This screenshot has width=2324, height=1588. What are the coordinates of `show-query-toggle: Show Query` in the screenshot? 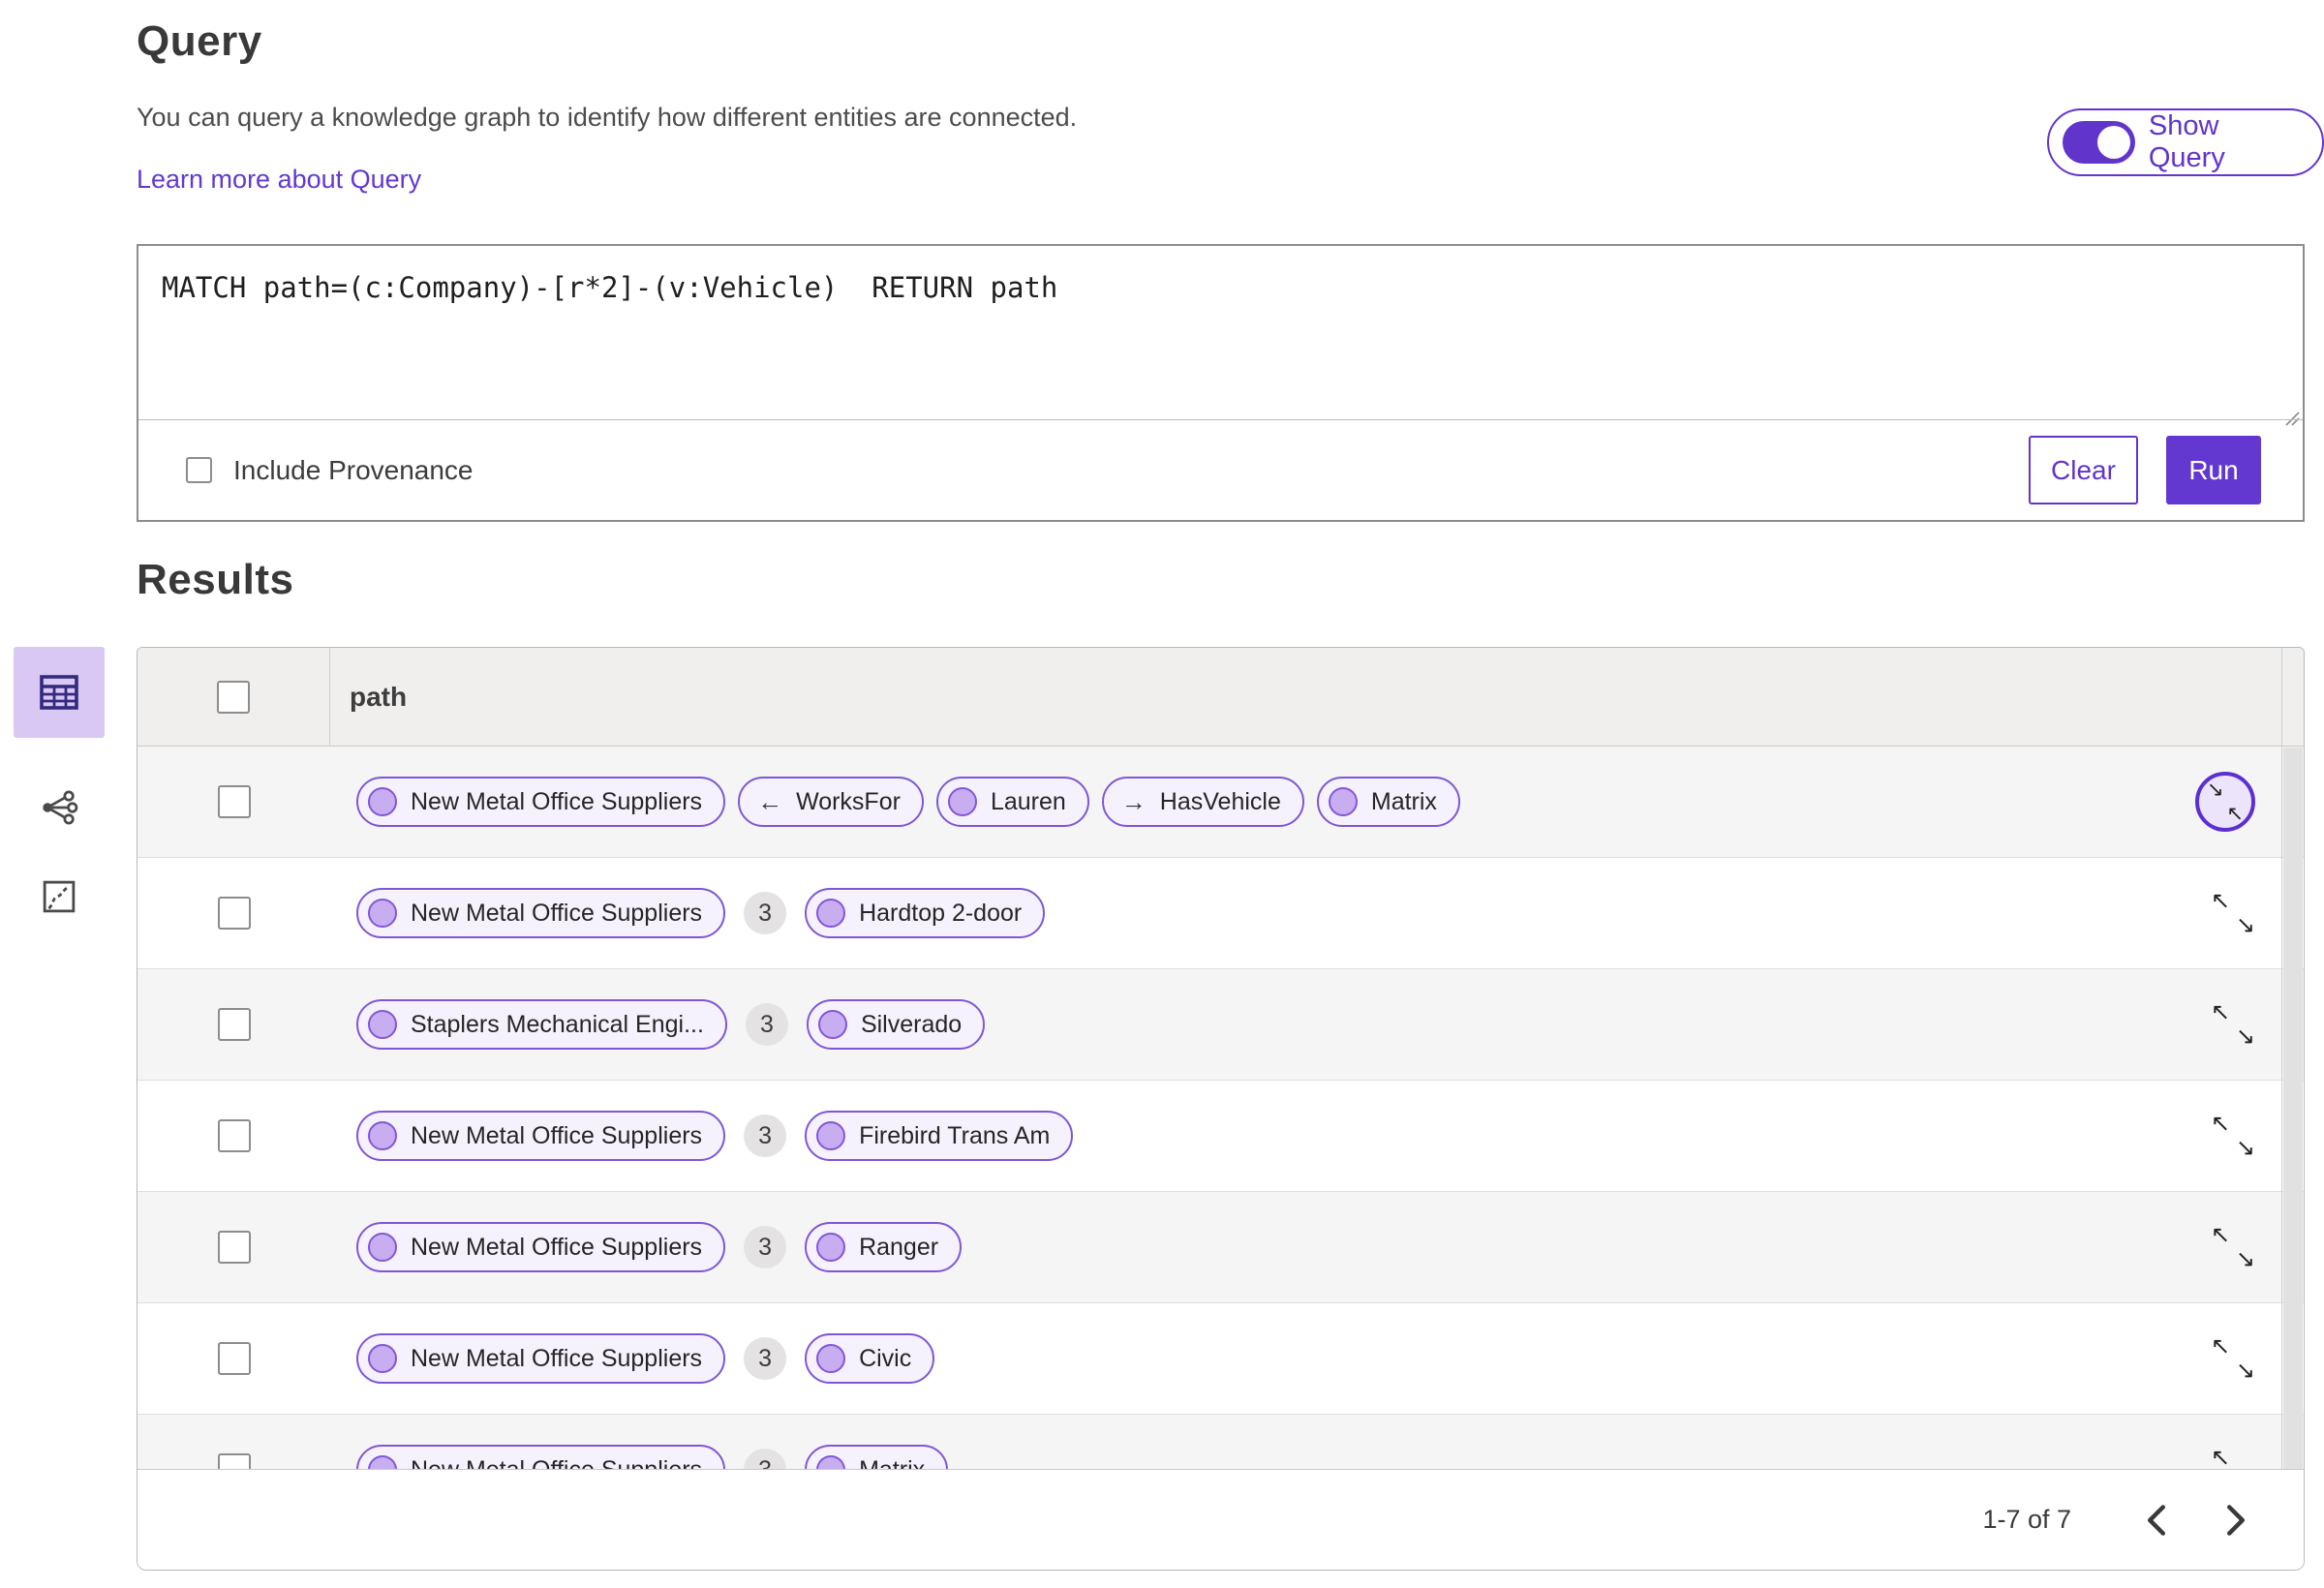 It's located at (2185, 142).